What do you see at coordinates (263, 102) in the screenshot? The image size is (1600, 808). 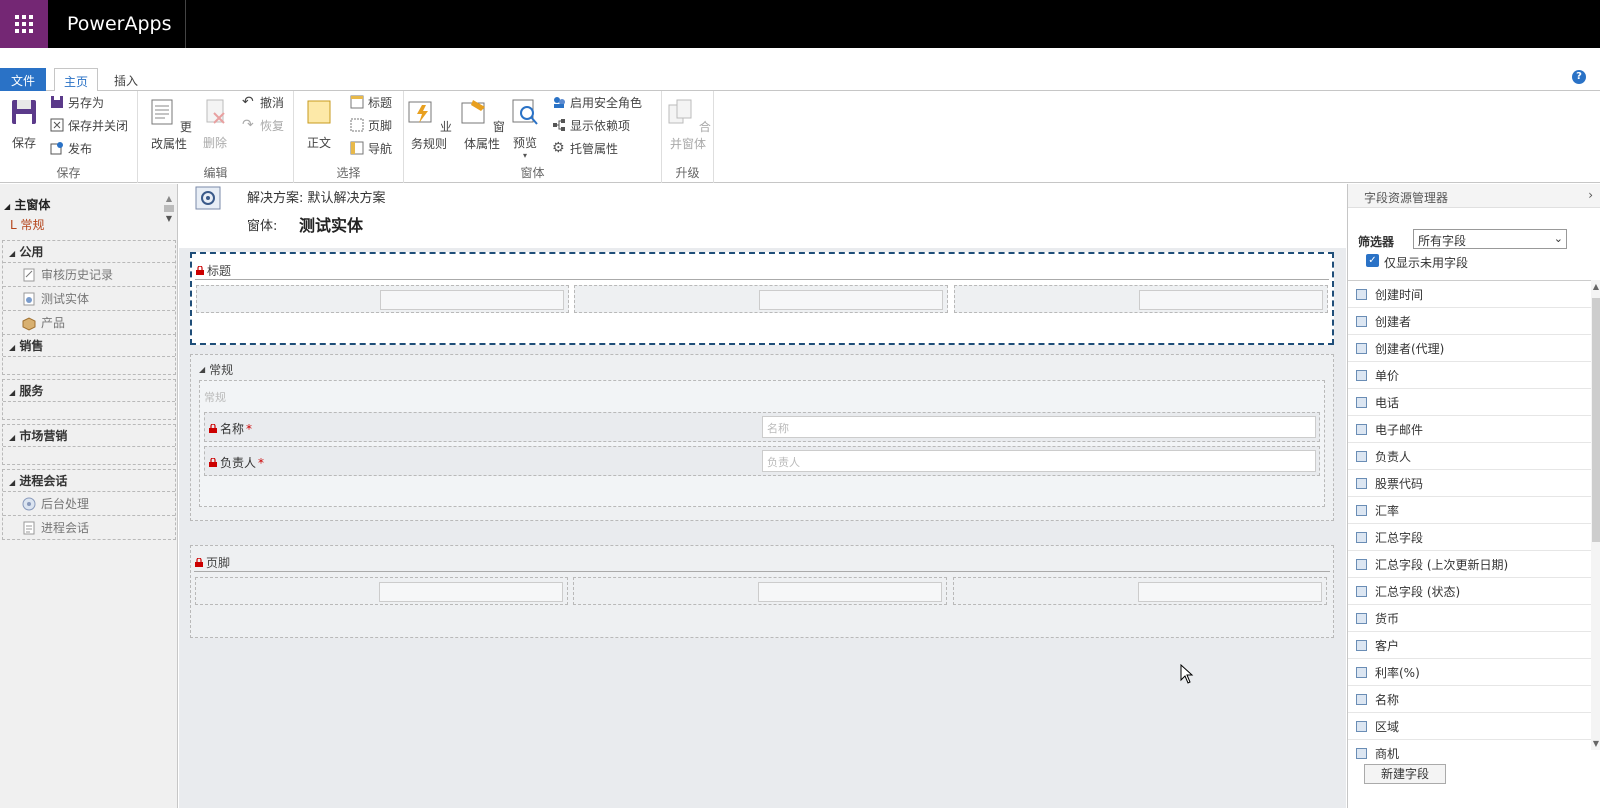 I see `undo-button: ↶ 撤消` at bounding box center [263, 102].